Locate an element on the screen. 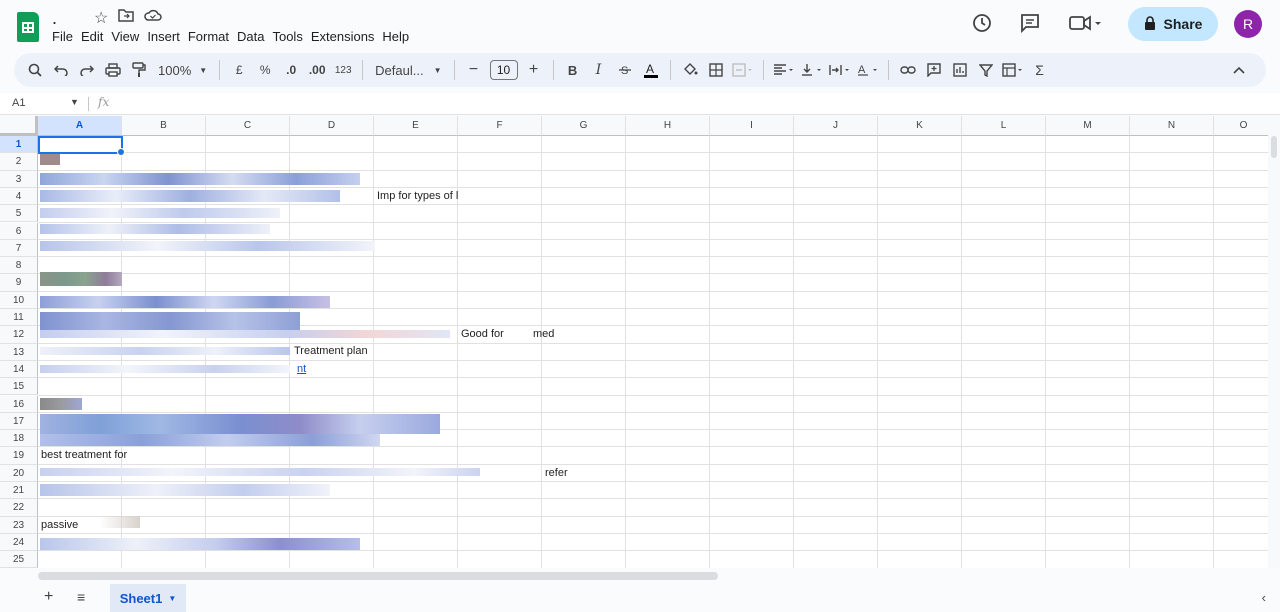 The height and width of the screenshot is (612, 1280). select-all-corner is located at coordinates (19, 126).